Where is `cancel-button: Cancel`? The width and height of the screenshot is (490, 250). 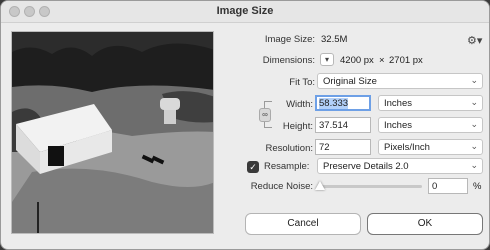
cancel-button: Cancel is located at coordinates (303, 224).